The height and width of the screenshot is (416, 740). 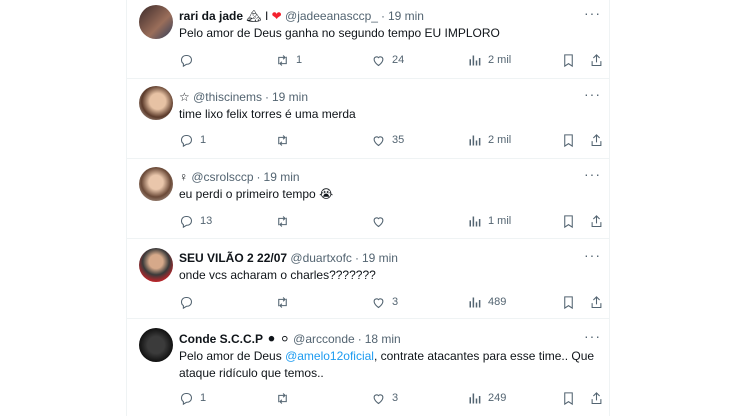 I want to click on team-colors-emoji: ⚫ ⚪, so click(x=278, y=339).